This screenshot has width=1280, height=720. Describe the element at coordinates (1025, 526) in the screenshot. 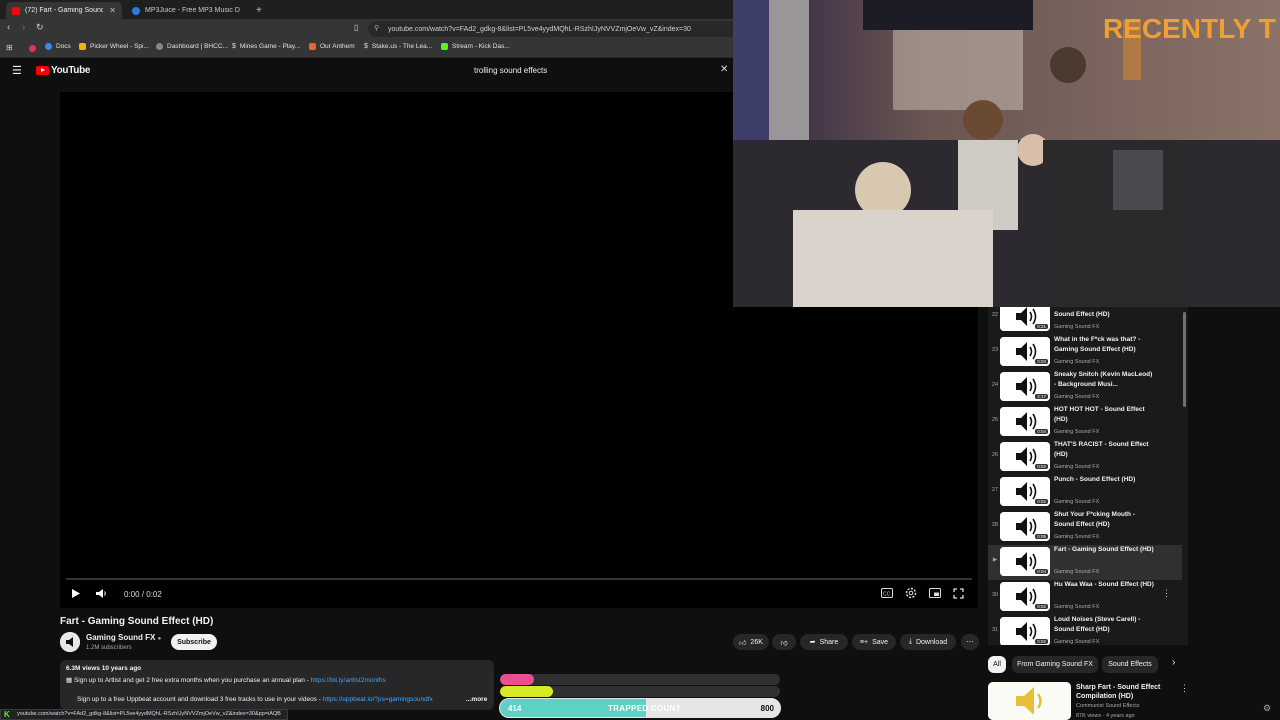

I see `playlist-thumbnail: 0:05` at that location.